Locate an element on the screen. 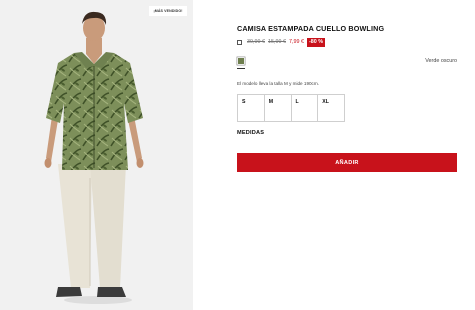 This screenshot has width=475, height=310. discount-badge: -80 % is located at coordinates (316, 42).